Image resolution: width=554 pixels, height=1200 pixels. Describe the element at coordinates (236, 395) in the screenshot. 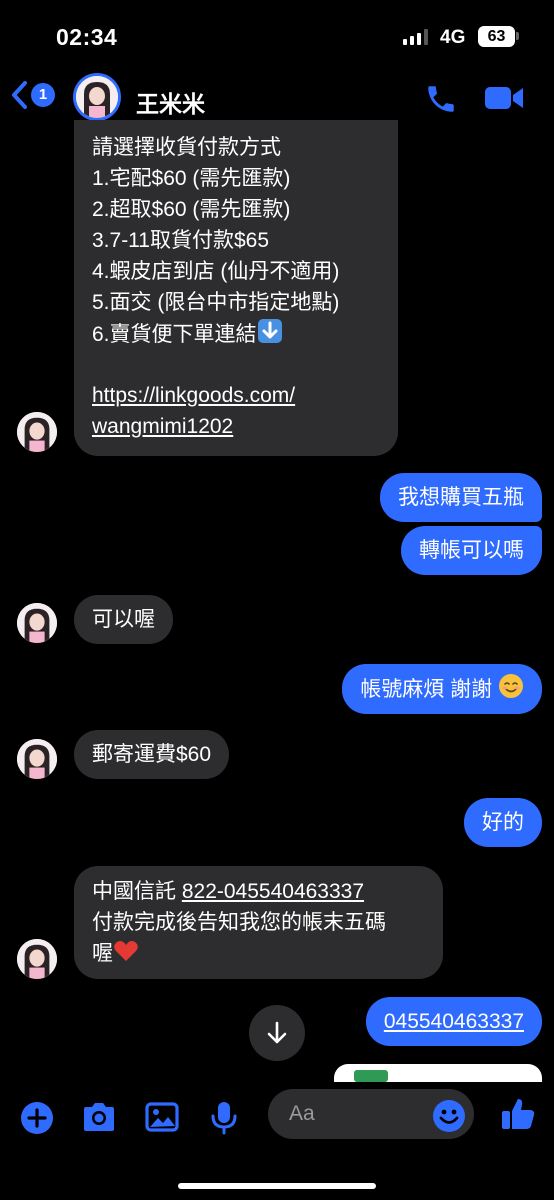

I see `message-link: https://linkgoods.com/` at that location.